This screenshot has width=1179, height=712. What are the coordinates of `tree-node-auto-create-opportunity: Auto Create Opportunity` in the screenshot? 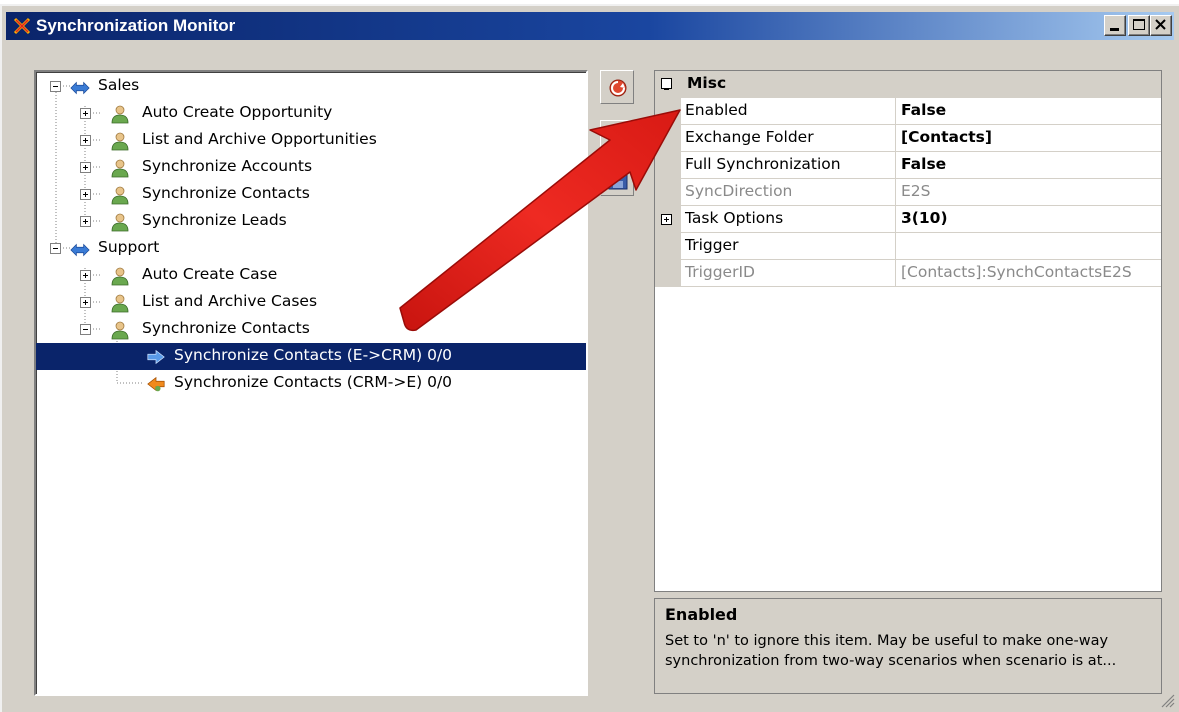 It's located at (311, 113).